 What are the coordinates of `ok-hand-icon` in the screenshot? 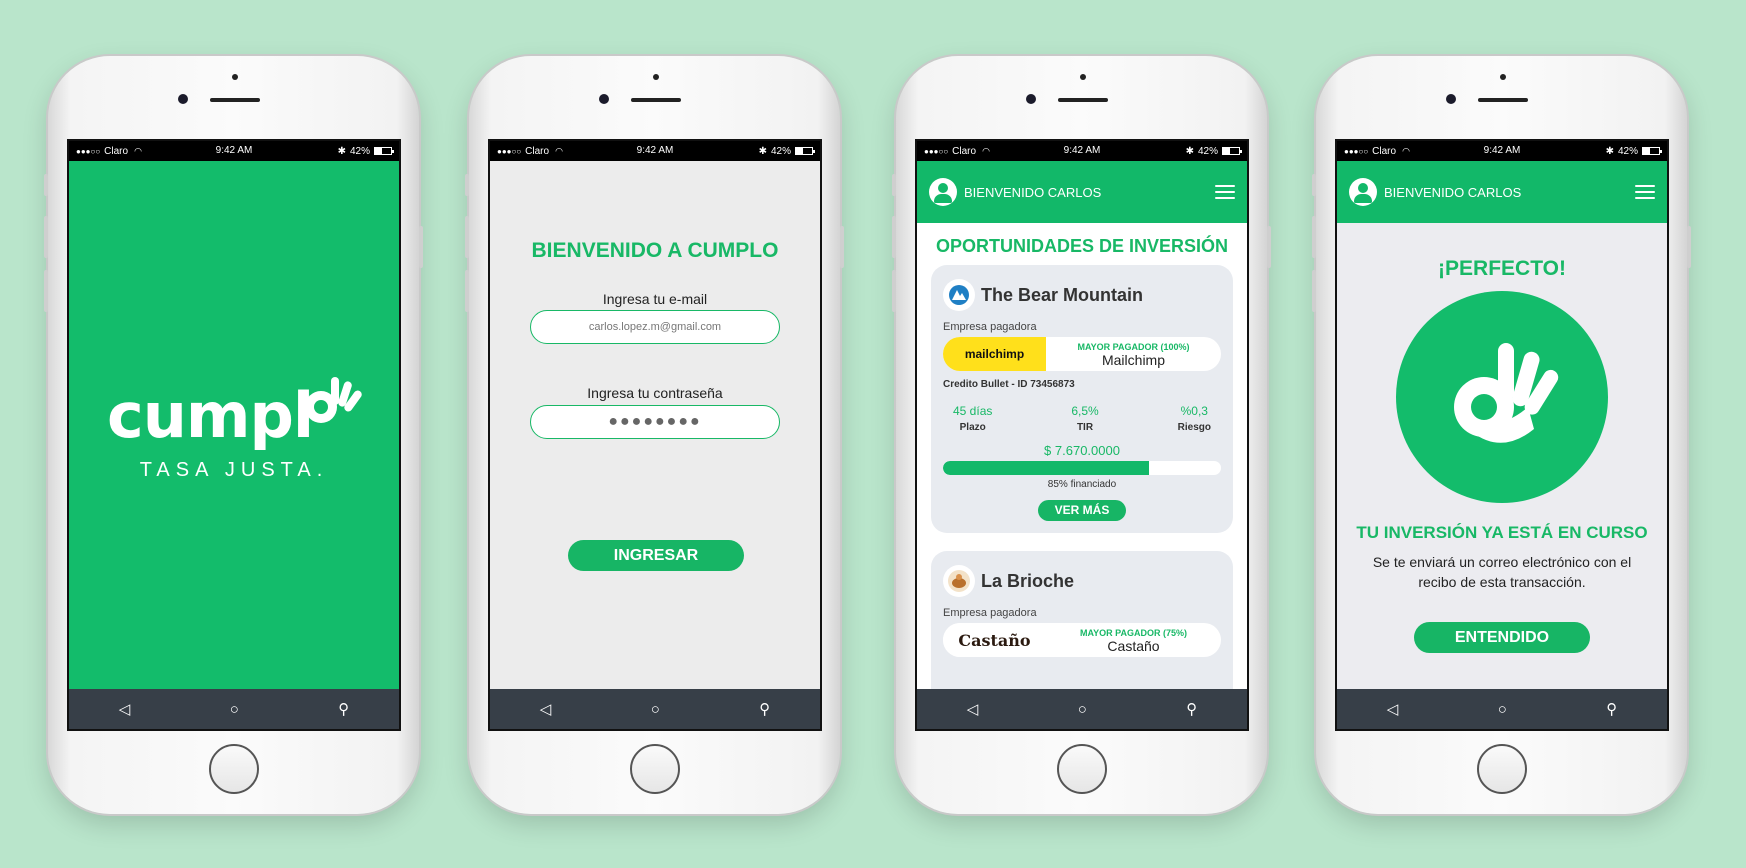 It's located at (1506, 393).